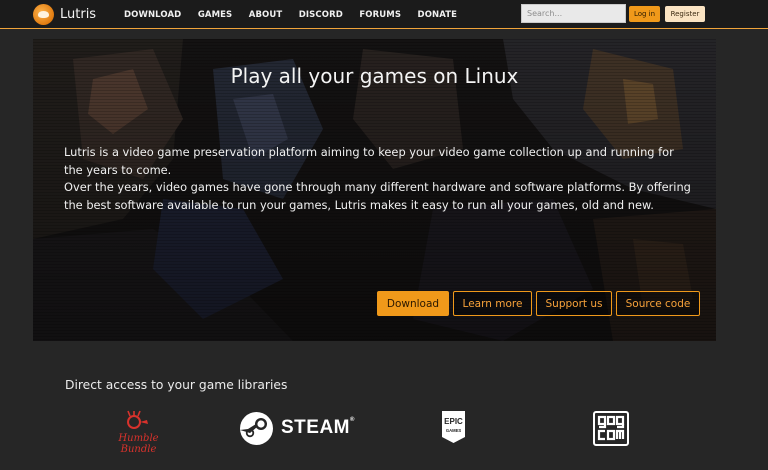 This screenshot has width=768, height=470. What do you see at coordinates (492, 303) in the screenshot?
I see `learn-more-button: Learn more` at bounding box center [492, 303].